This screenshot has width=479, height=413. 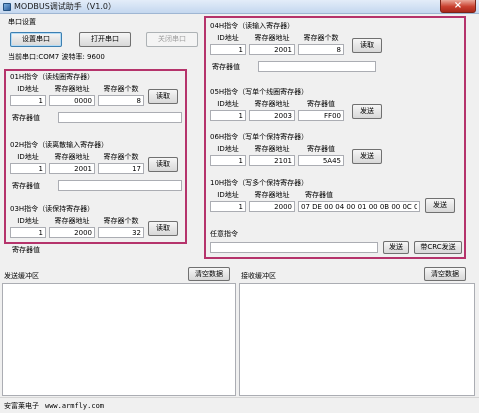 I want to click on open-port-button: 打开串口, so click(x=105, y=39).